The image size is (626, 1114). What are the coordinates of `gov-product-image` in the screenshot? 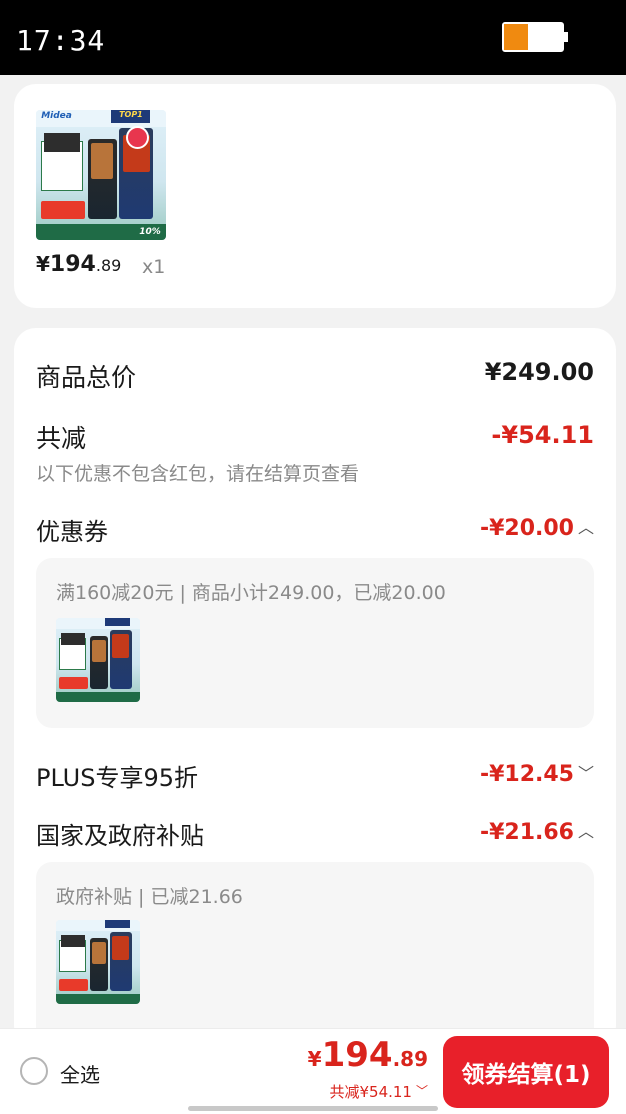 It's located at (98, 962).